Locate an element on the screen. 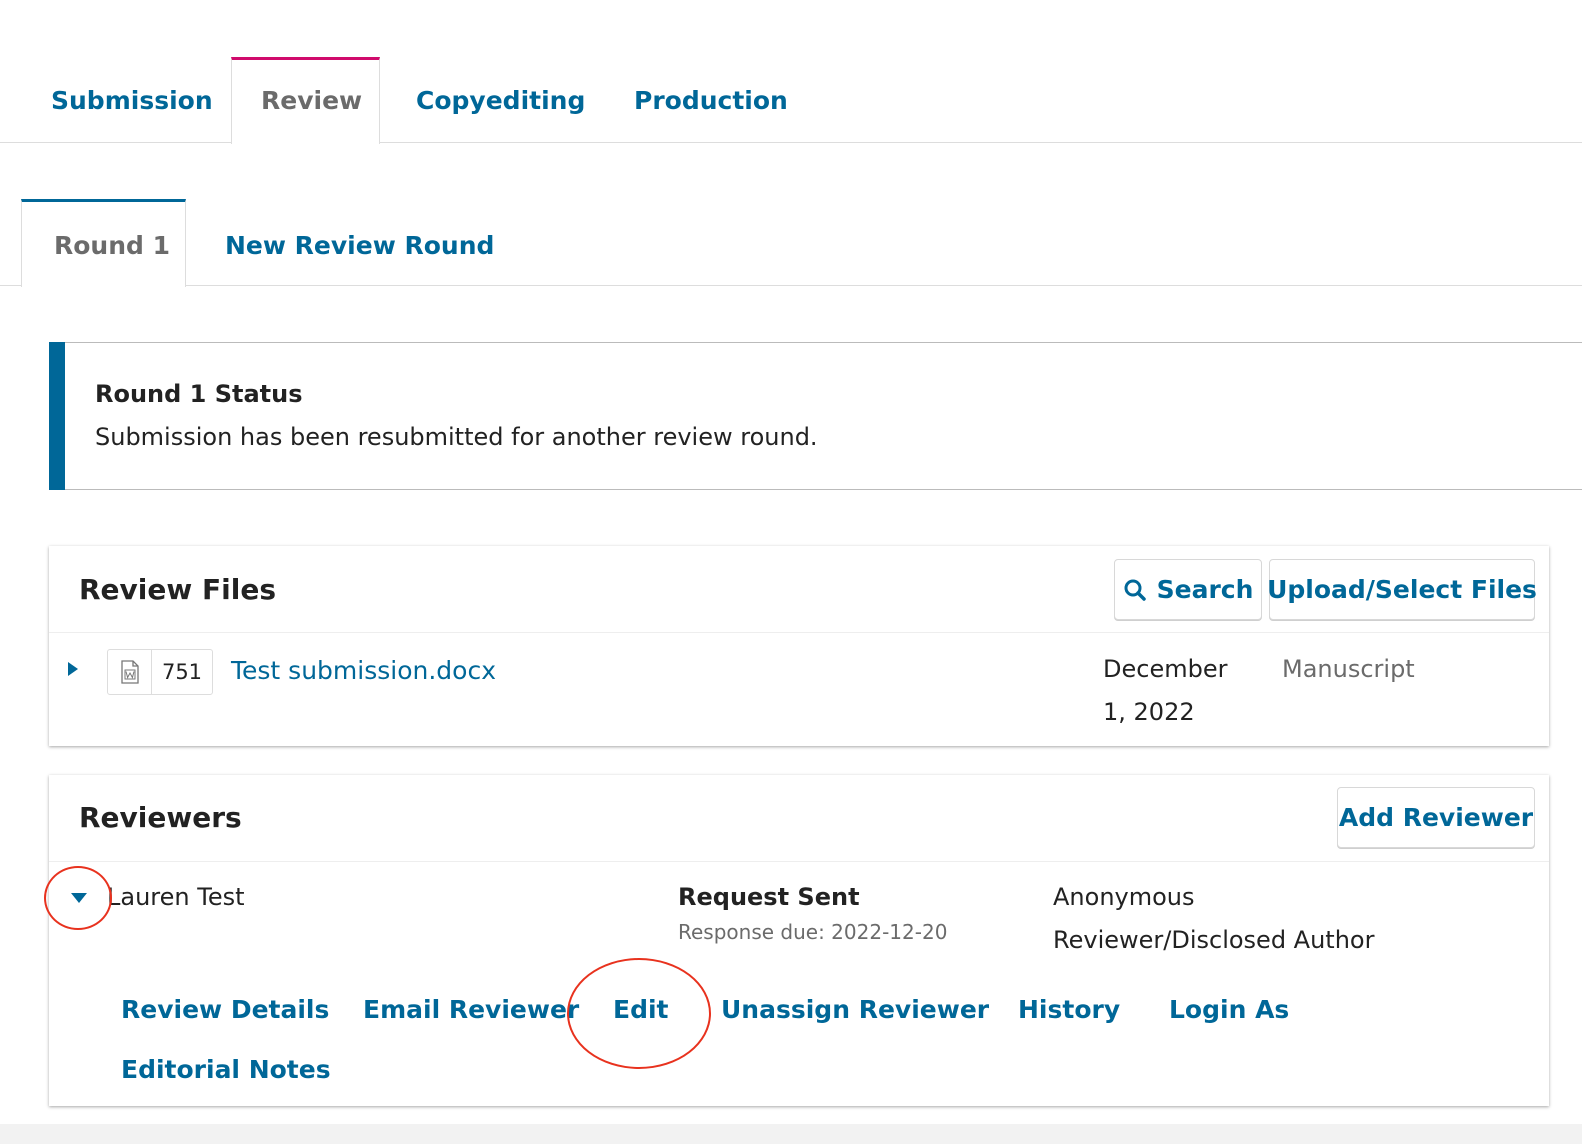 The image size is (1582, 1144). tab-round-1: Round 1 is located at coordinates (112, 245).